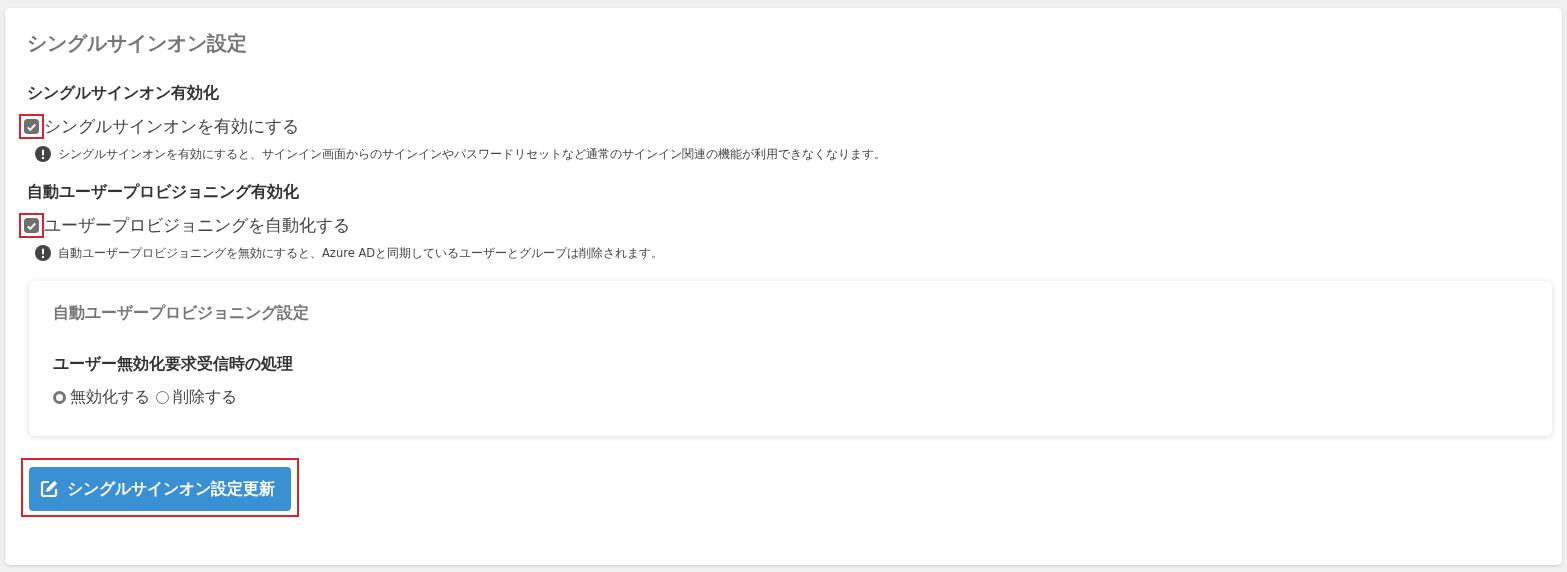 This screenshot has height=572, width=1567. What do you see at coordinates (171, 126) in the screenshot?
I see `checkbox-label: シングルサインオンを有効にする` at bounding box center [171, 126].